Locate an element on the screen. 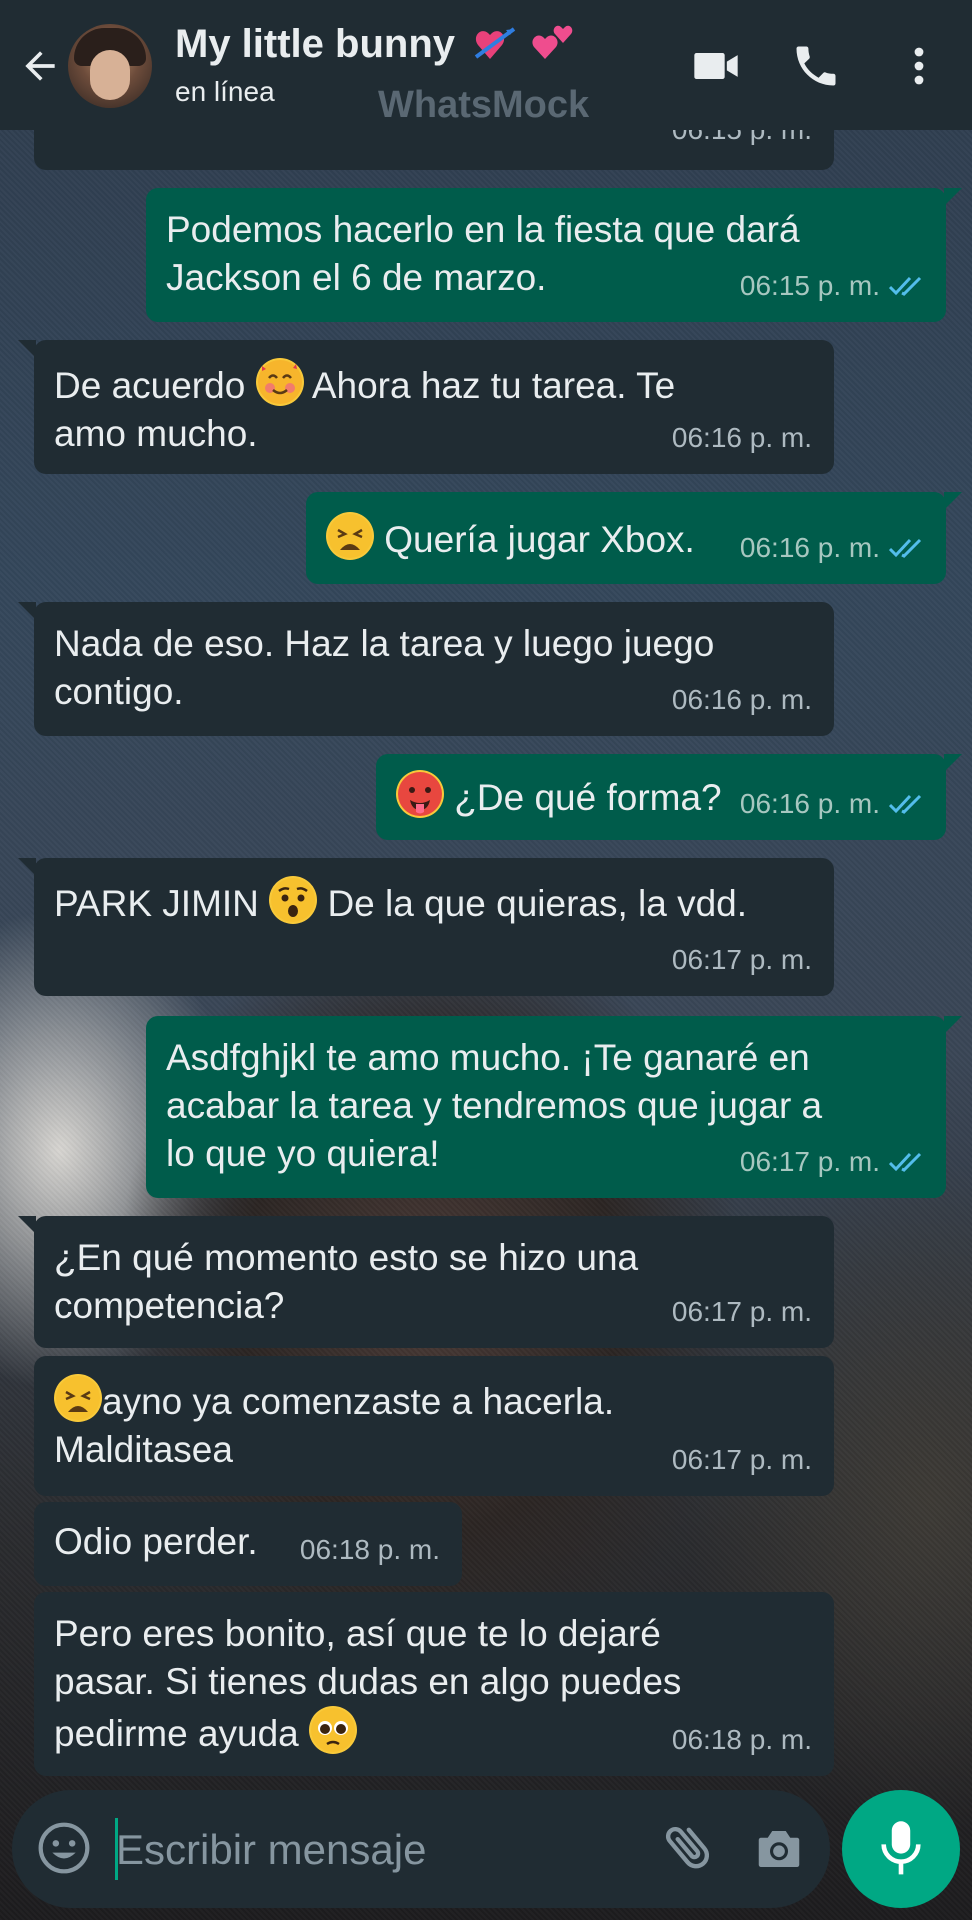 The image size is (972, 1920). message-outgoing: Quería jugar Xbox. 06:16 p. m. is located at coordinates (634, 538).